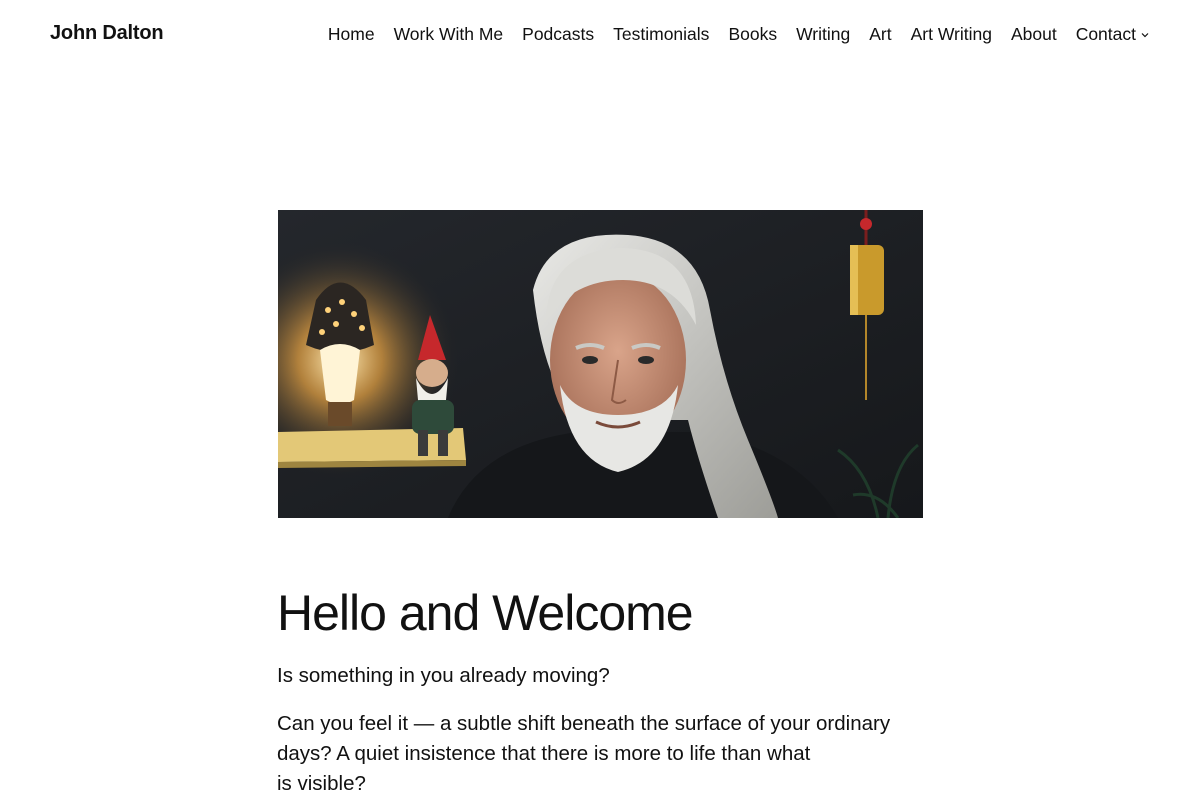  What do you see at coordinates (880, 34) in the screenshot?
I see `nav-item-art: Art` at bounding box center [880, 34].